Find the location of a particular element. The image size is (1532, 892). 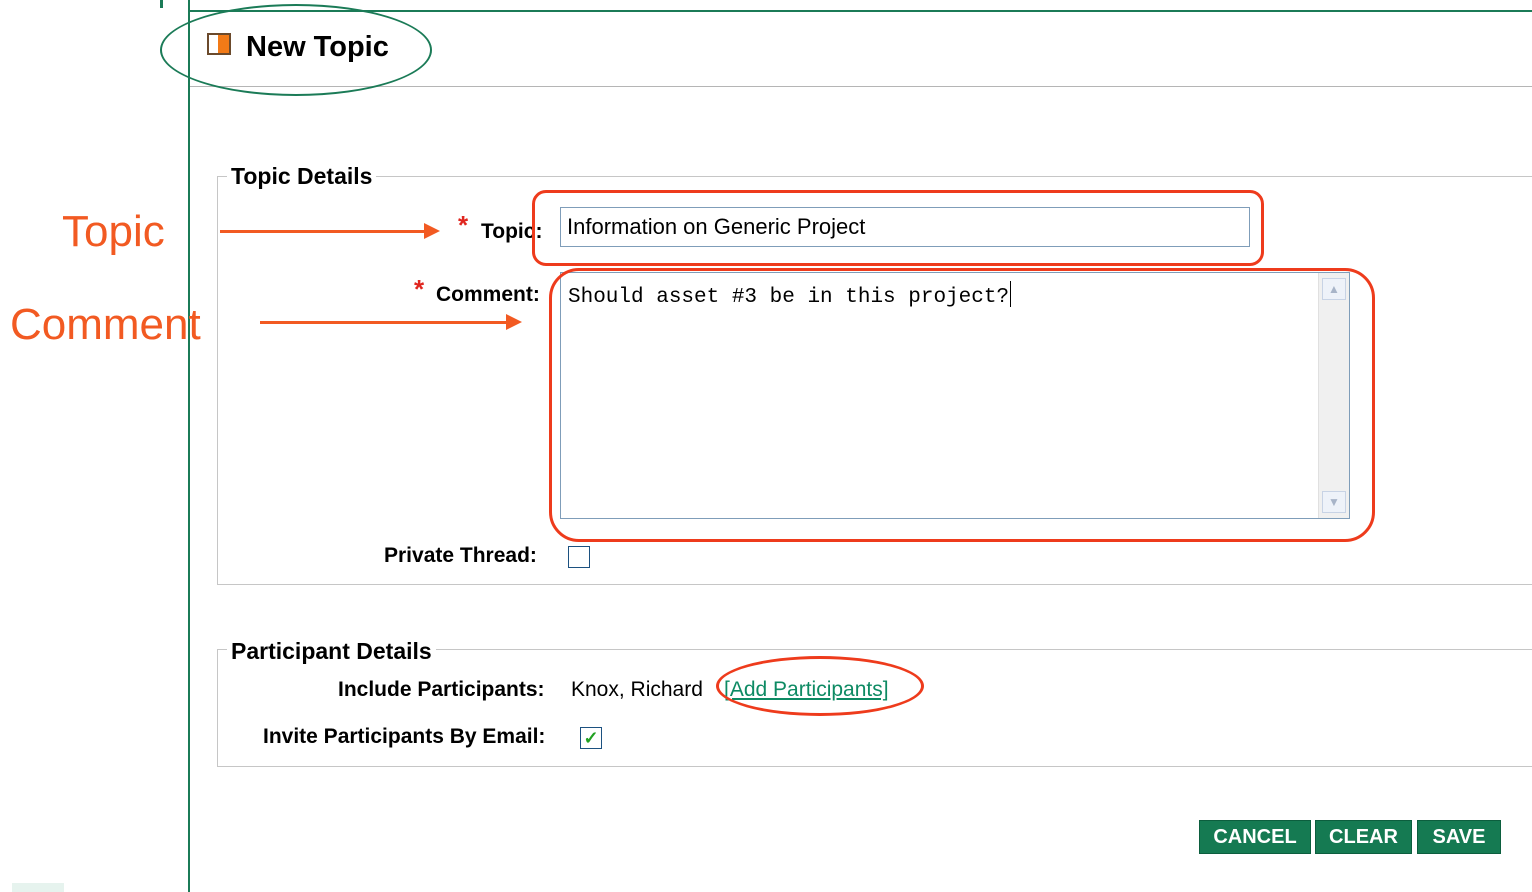

comment-callout-arrowhead-icon is located at coordinates (514, 322).